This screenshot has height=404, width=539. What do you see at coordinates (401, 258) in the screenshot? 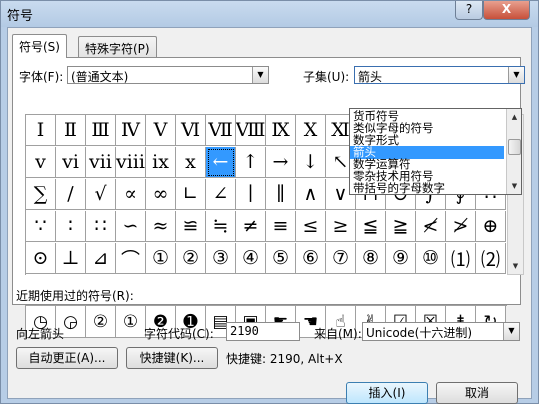
I see `symbol-cell: ⑨` at bounding box center [401, 258].